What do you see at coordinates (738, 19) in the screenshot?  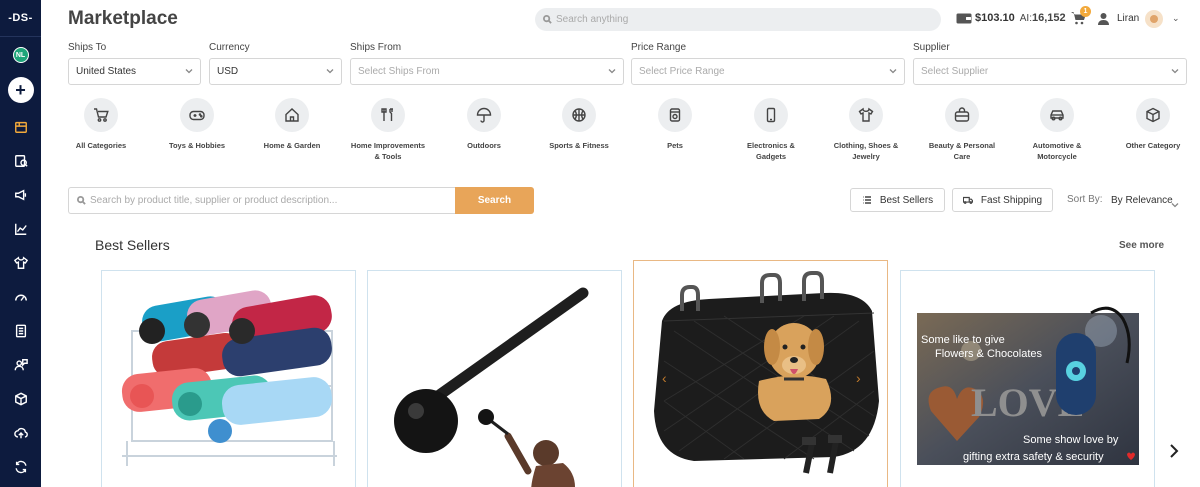 I see `global-search-input: Search anything` at bounding box center [738, 19].